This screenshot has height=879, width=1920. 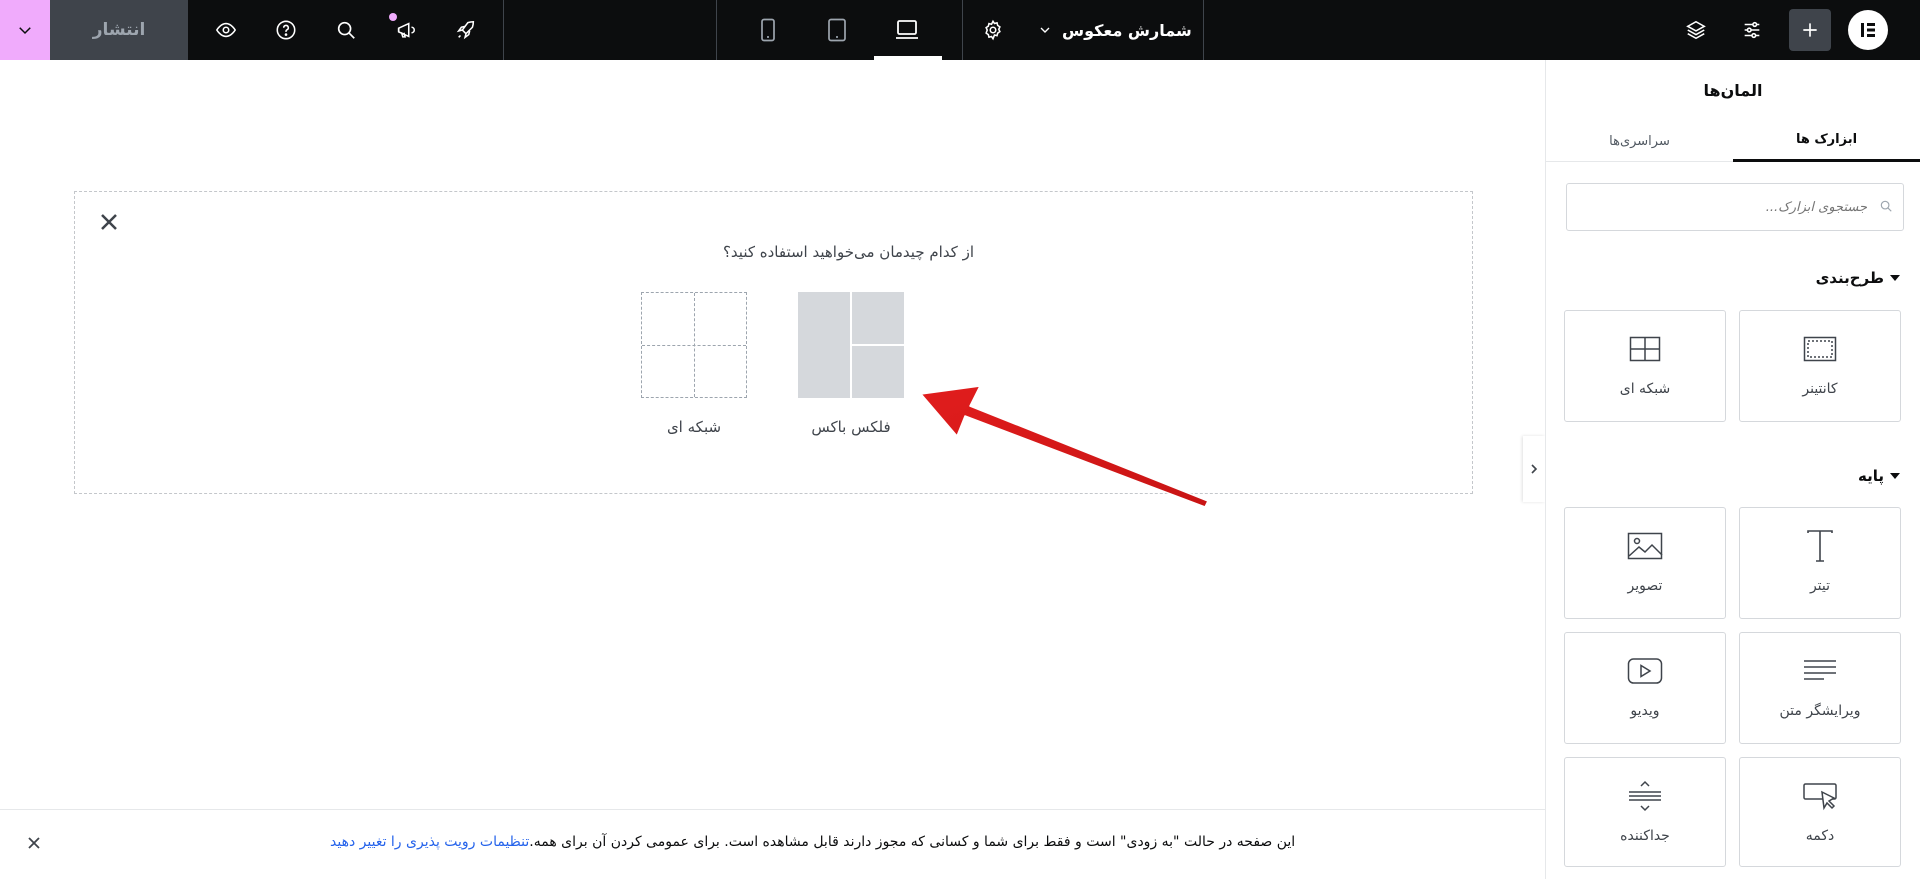 What do you see at coordinates (1820, 563) in the screenshot?
I see `widget-heading: تیتر` at bounding box center [1820, 563].